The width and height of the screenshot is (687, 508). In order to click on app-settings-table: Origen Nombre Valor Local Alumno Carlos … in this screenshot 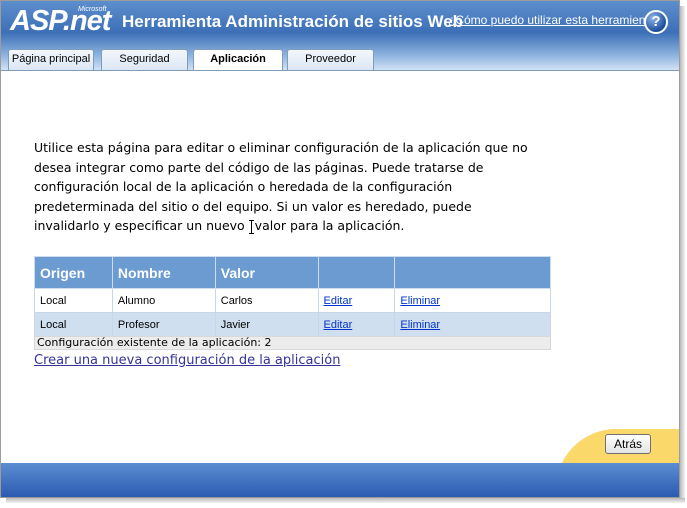, I will do `click(292, 296)`.